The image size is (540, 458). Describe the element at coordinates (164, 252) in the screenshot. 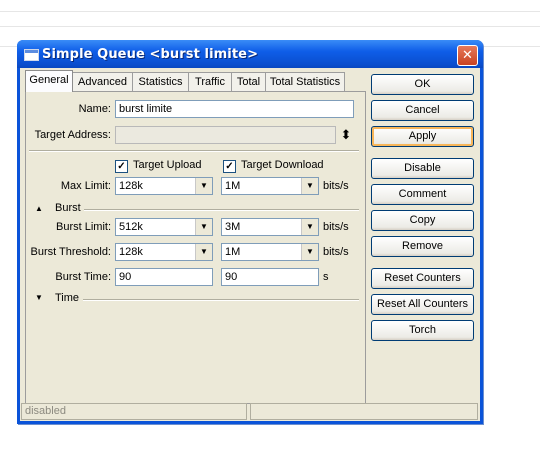

I see `burst-threshold-upload-select: 128k ▼` at that location.